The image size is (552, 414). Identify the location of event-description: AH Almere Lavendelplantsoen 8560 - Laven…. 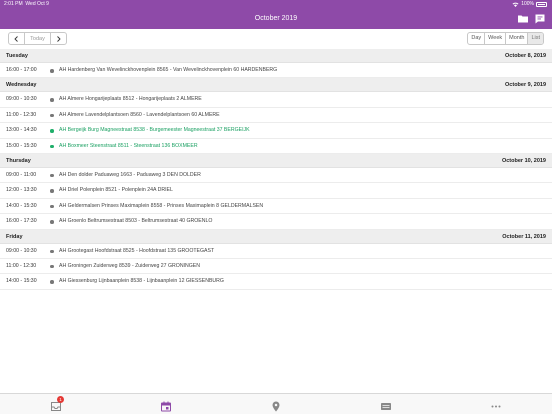
(139, 114).